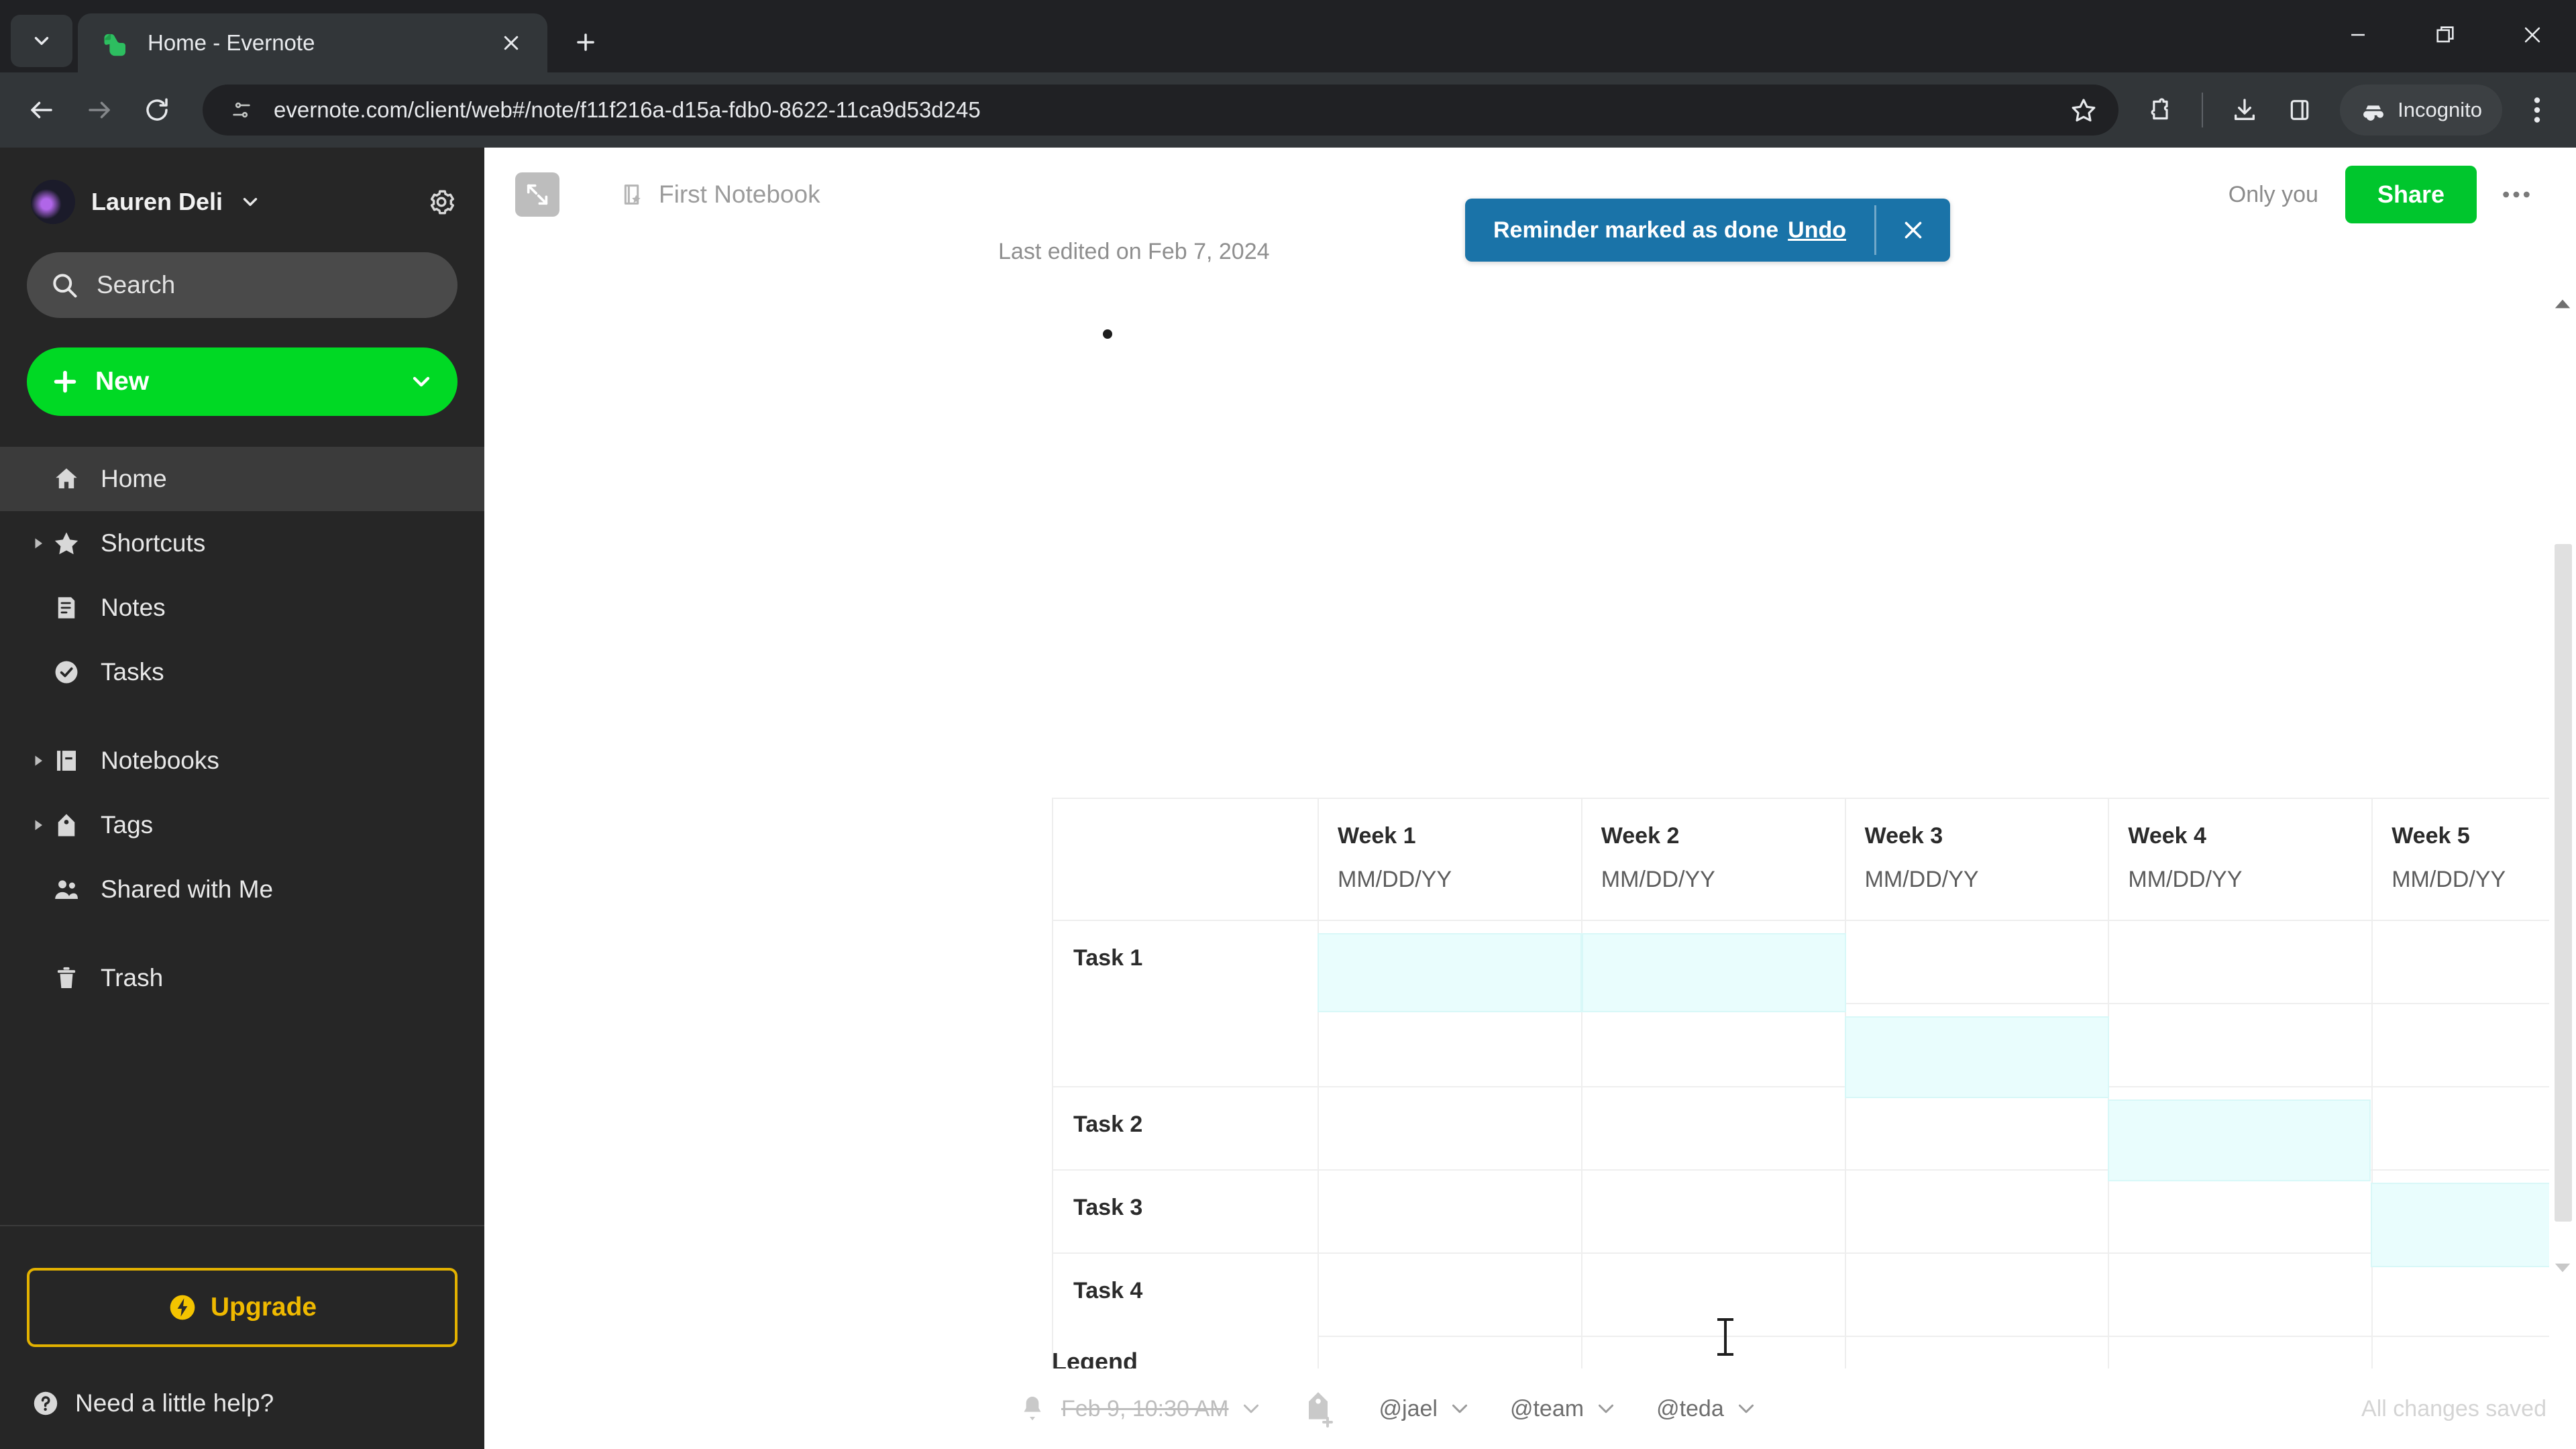 The width and height of the screenshot is (2576, 1449). I want to click on table-header-cell: Week 1 MM/DD/YY, so click(1450, 859).